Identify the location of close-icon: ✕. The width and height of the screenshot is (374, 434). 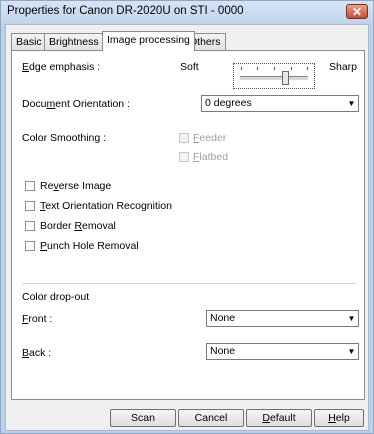
(357, 12).